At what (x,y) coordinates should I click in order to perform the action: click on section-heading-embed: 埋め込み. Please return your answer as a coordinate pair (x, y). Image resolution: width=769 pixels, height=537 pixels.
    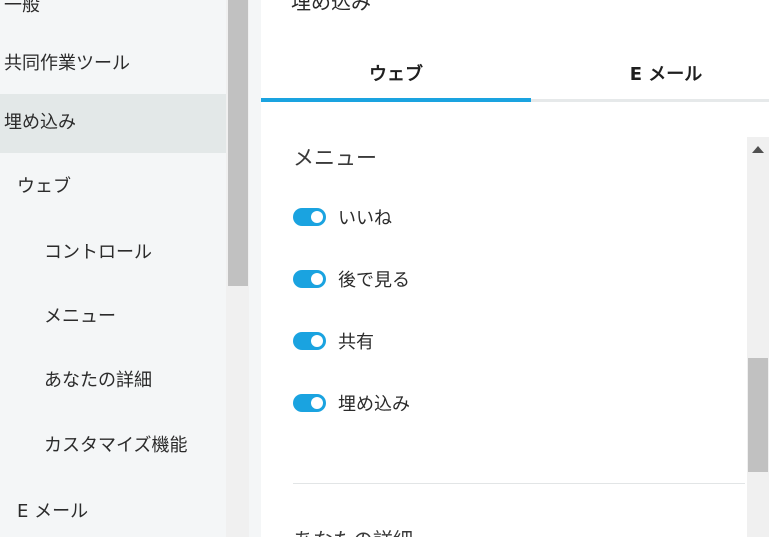
    Looking at the image, I should click on (331, 7).